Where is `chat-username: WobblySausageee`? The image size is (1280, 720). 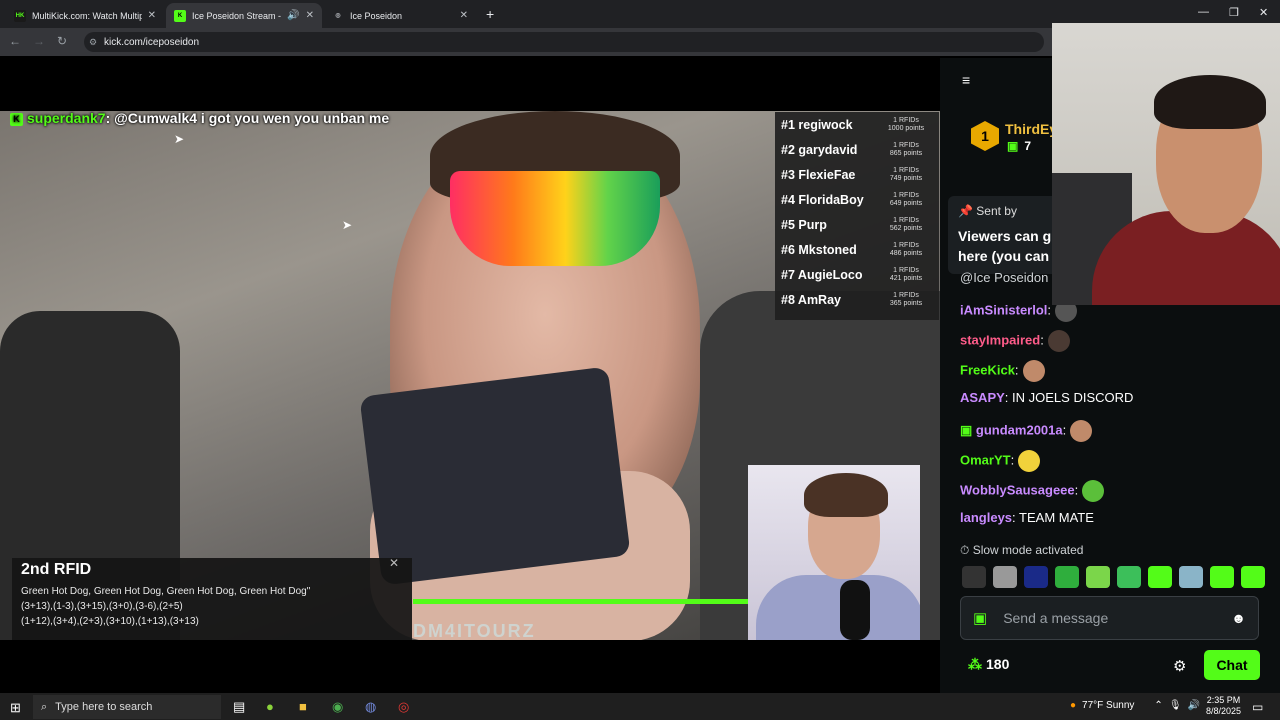 chat-username: WobblySausageee is located at coordinates (1017, 489).